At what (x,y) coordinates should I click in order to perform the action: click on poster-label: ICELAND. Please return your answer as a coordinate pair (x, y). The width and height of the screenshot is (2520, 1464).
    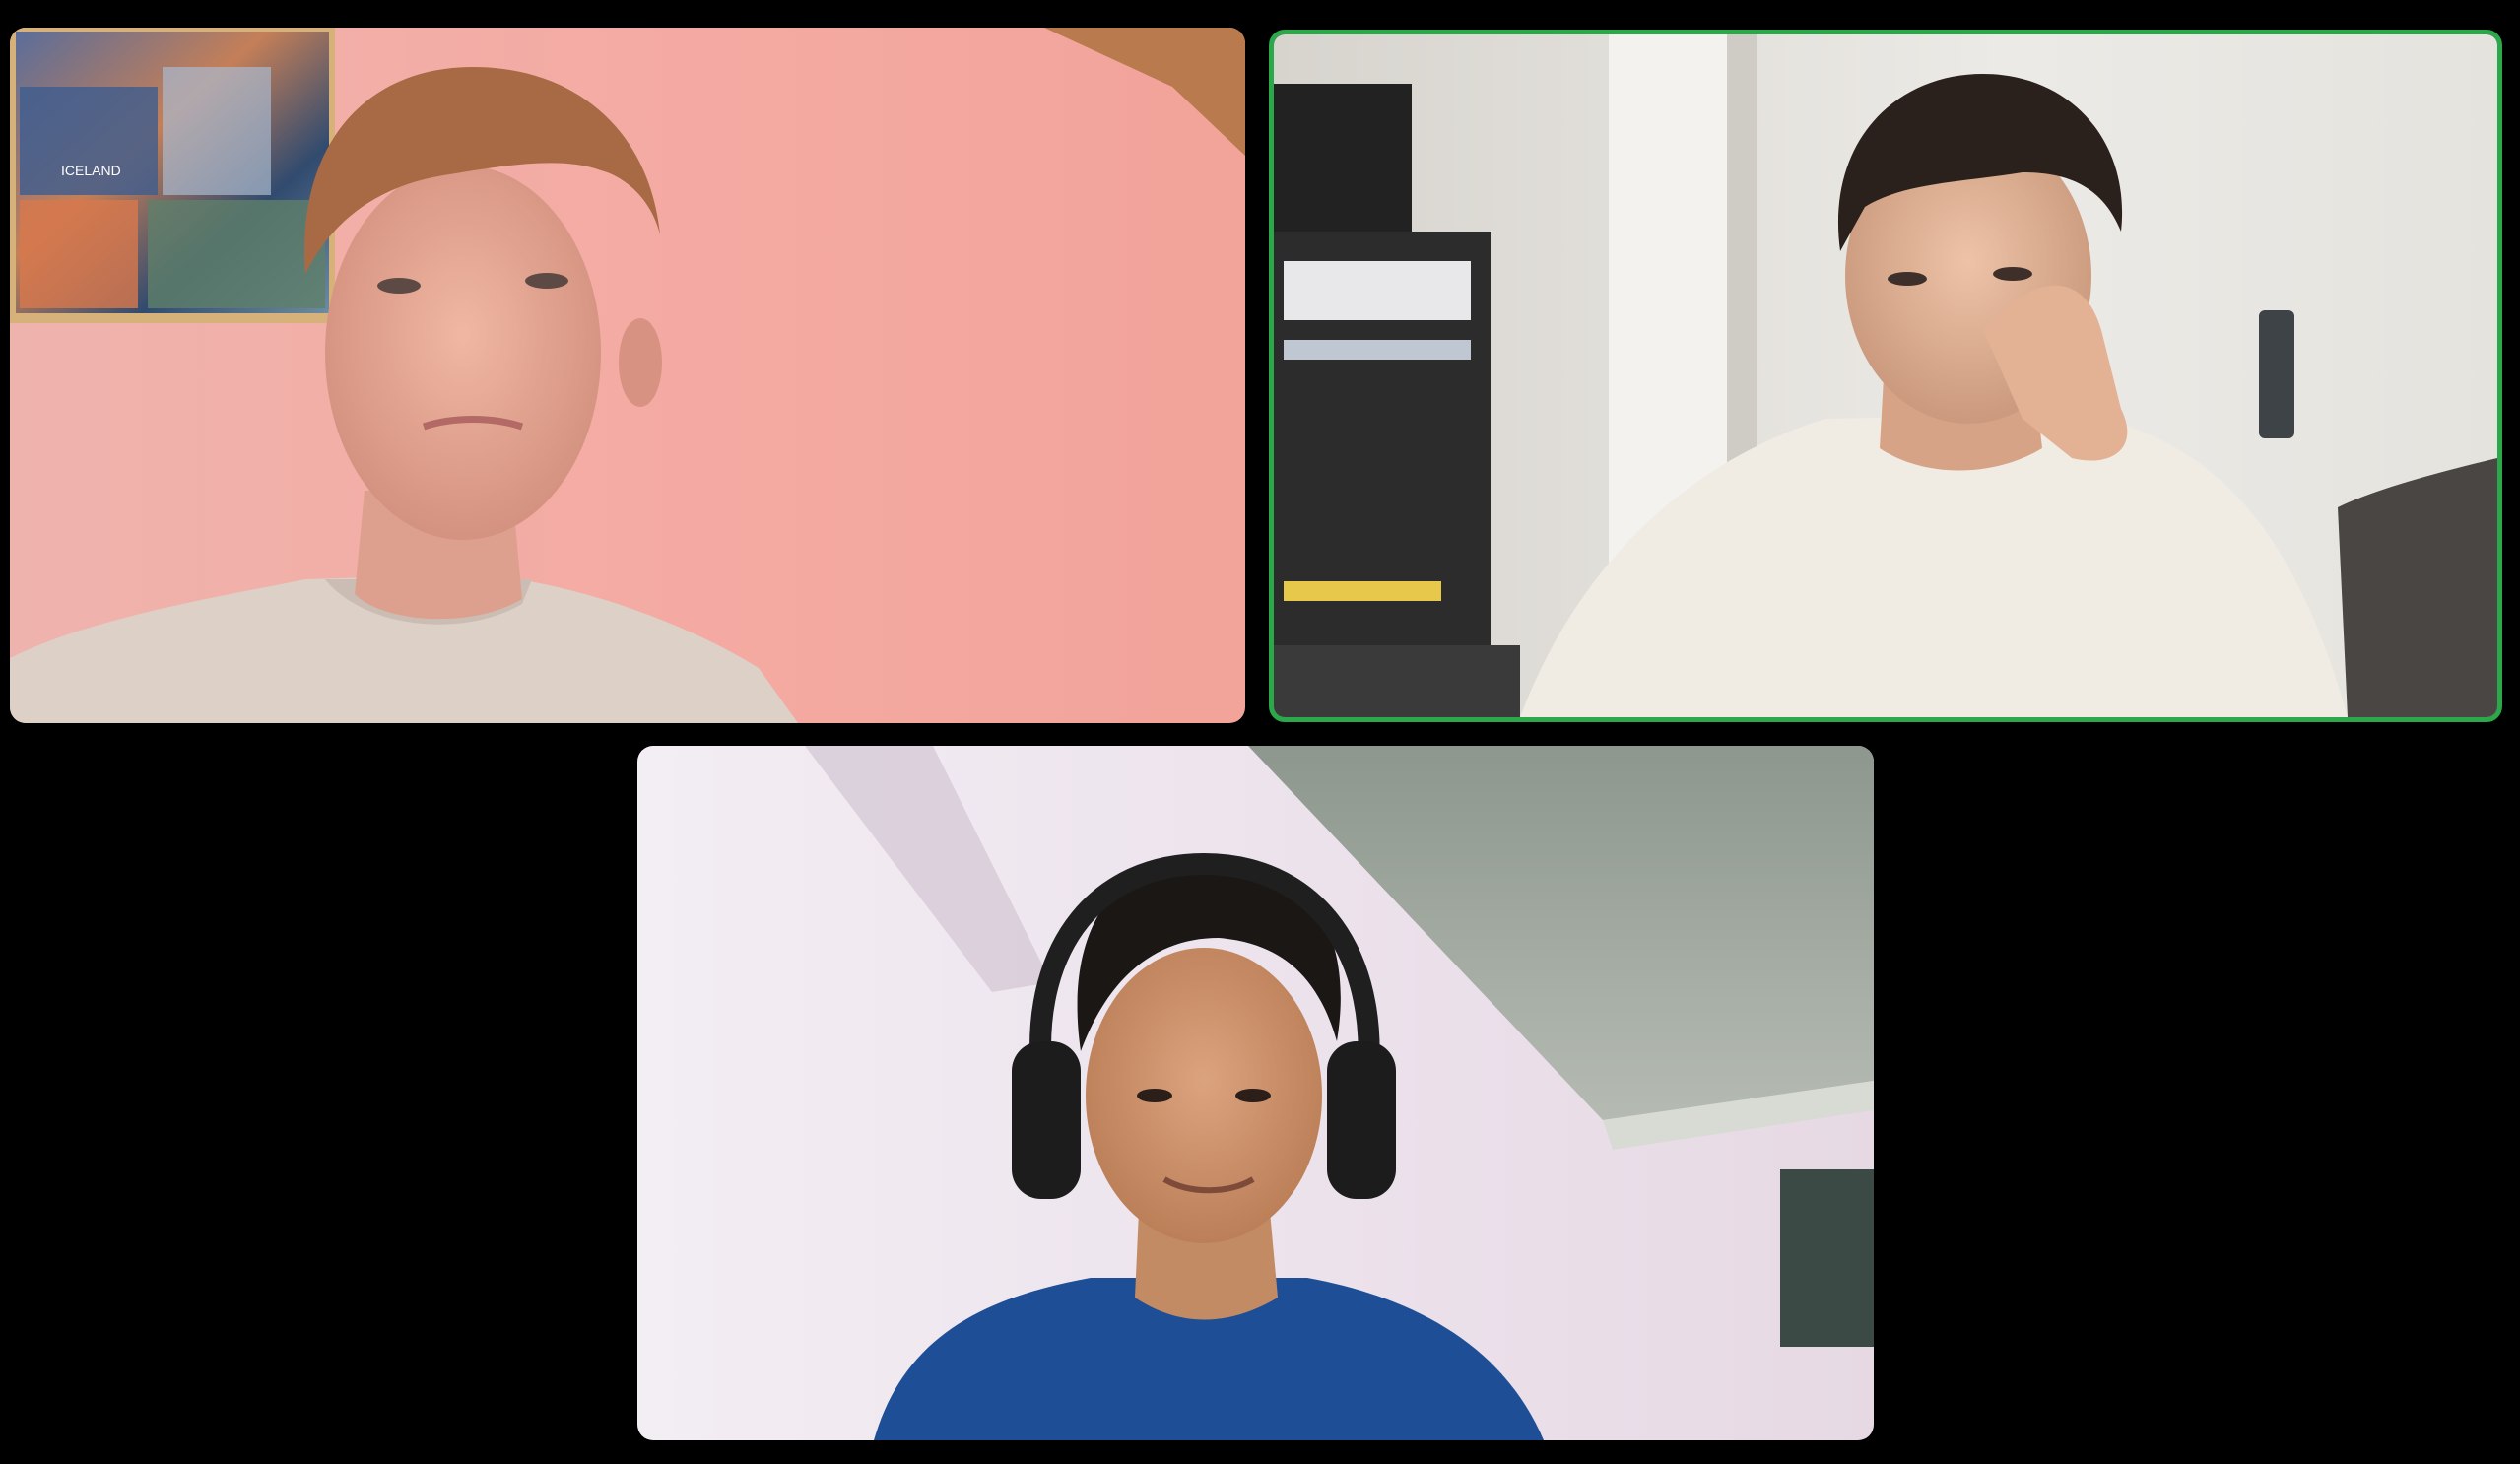
    Looking at the image, I should click on (91, 170).